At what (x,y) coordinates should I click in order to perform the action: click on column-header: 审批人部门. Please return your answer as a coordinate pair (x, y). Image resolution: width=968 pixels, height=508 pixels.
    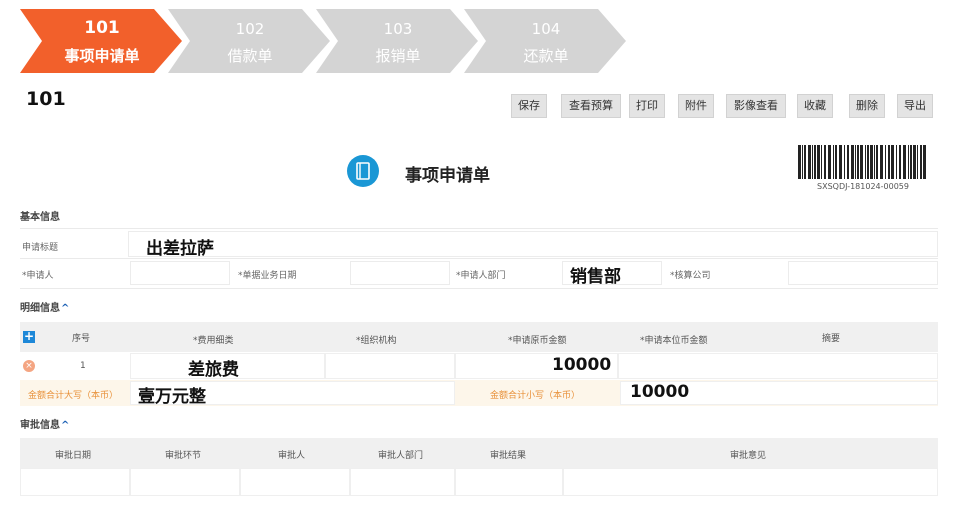
    Looking at the image, I should click on (401, 456).